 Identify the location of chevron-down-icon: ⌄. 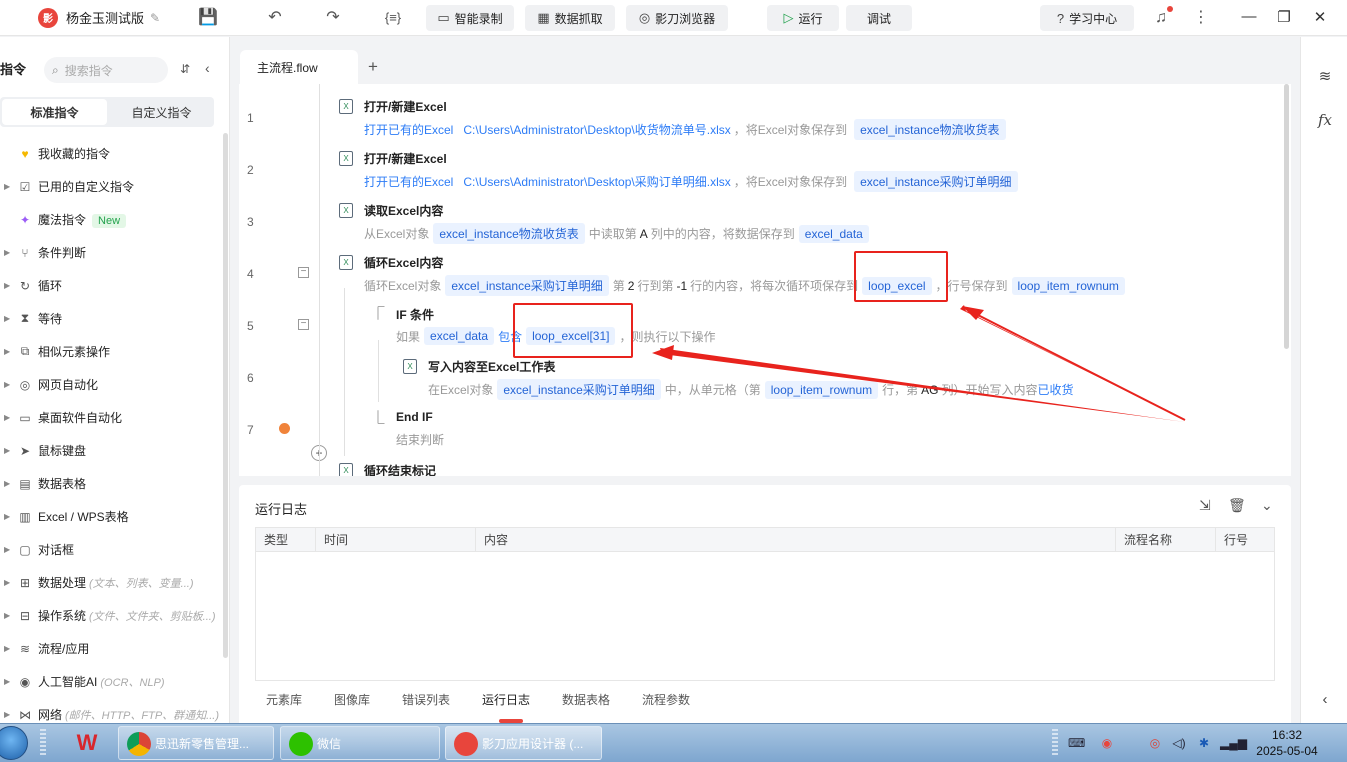
(1267, 505).